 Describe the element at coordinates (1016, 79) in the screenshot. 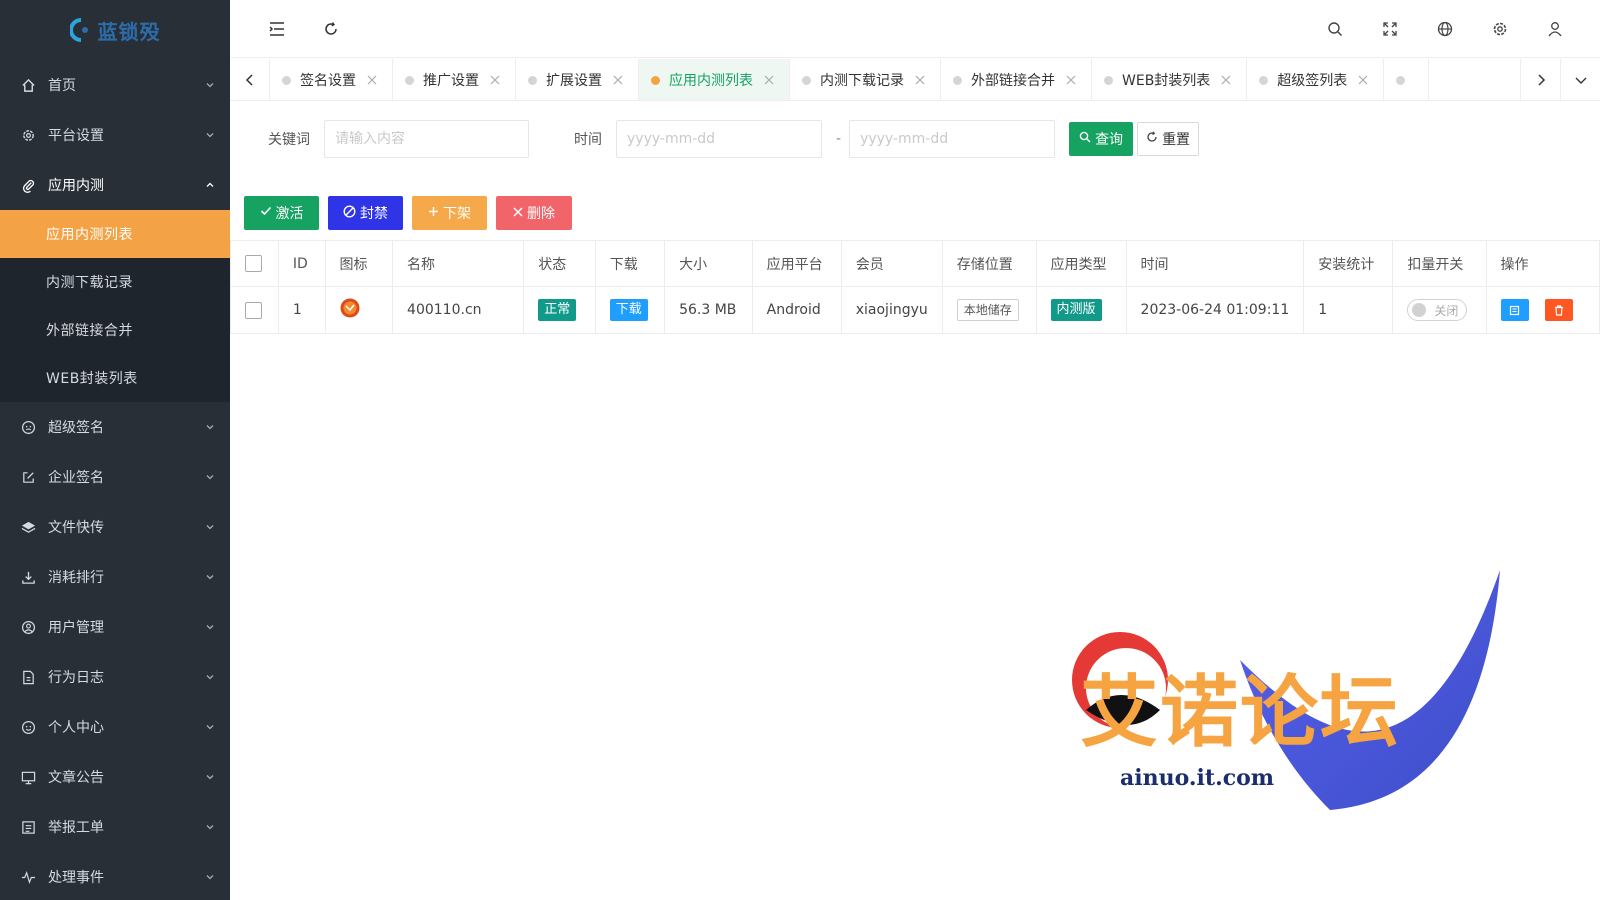

I see `tab-external-link-merge: 外部链接合并` at that location.